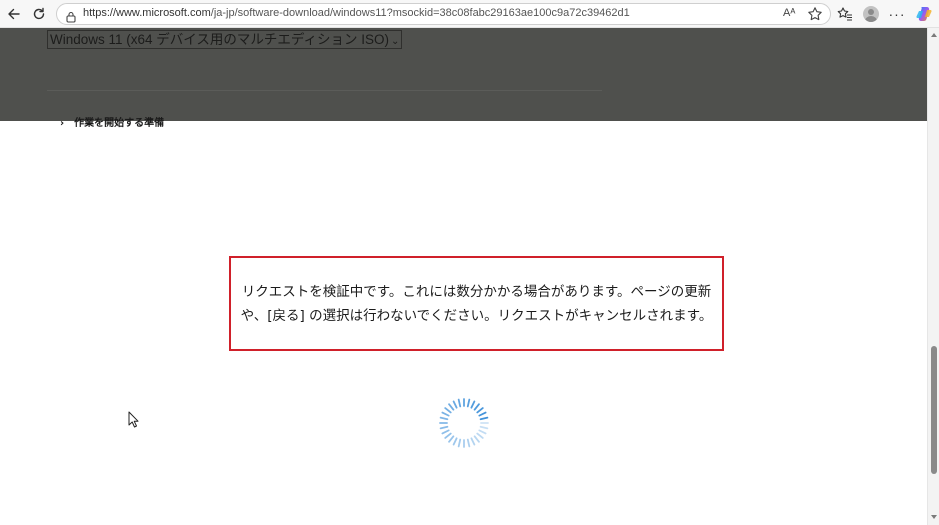 The width and height of the screenshot is (939, 525). I want to click on edition-select-value: Windows 11 (x64 デバイス用のマルチエディション ISO), so click(219, 39).